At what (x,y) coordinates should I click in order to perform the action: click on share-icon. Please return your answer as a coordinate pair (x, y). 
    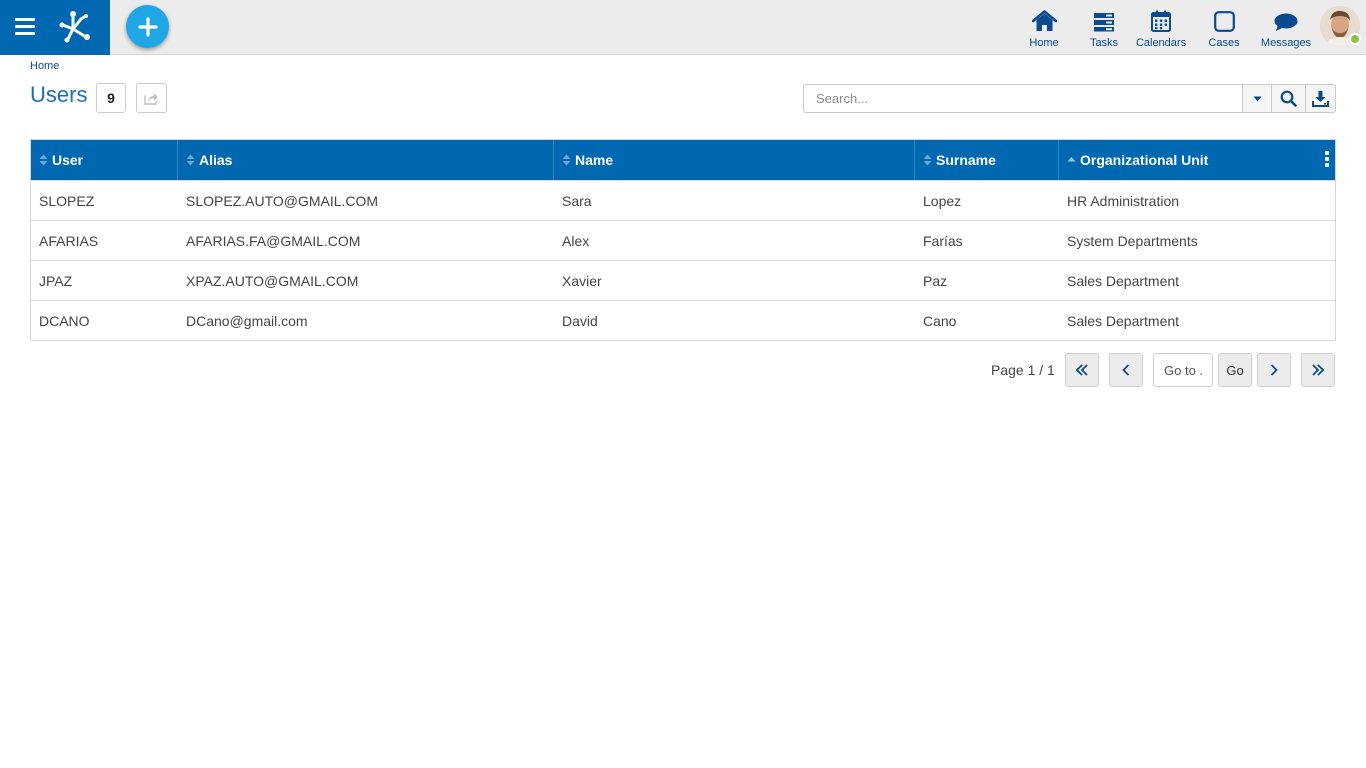
    Looking at the image, I should click on (151, 99).